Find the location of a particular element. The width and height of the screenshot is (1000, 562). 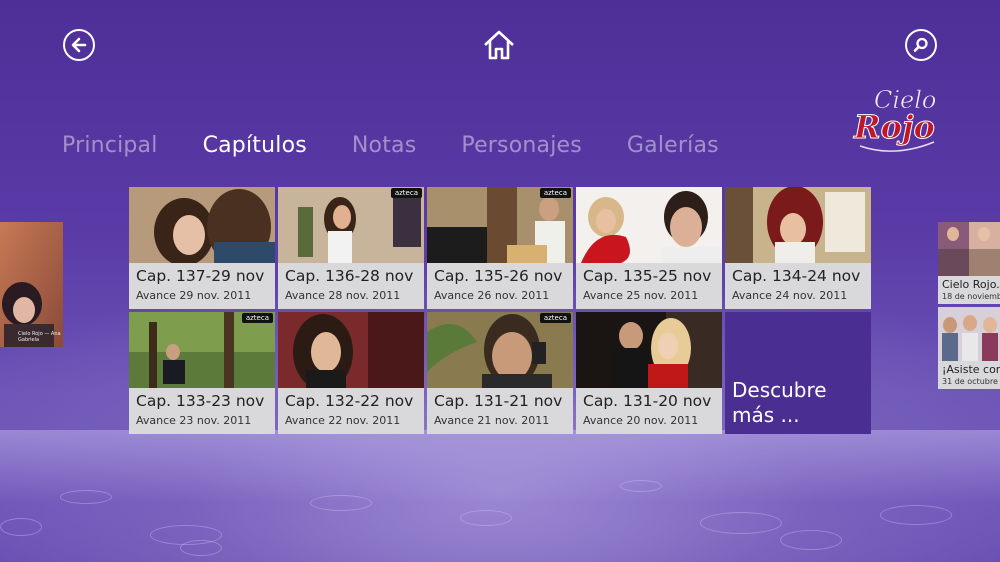

episode-tile: Cap. 132-22 nov Avance 22 nov. 2011 is located at coordinates (351, 373).